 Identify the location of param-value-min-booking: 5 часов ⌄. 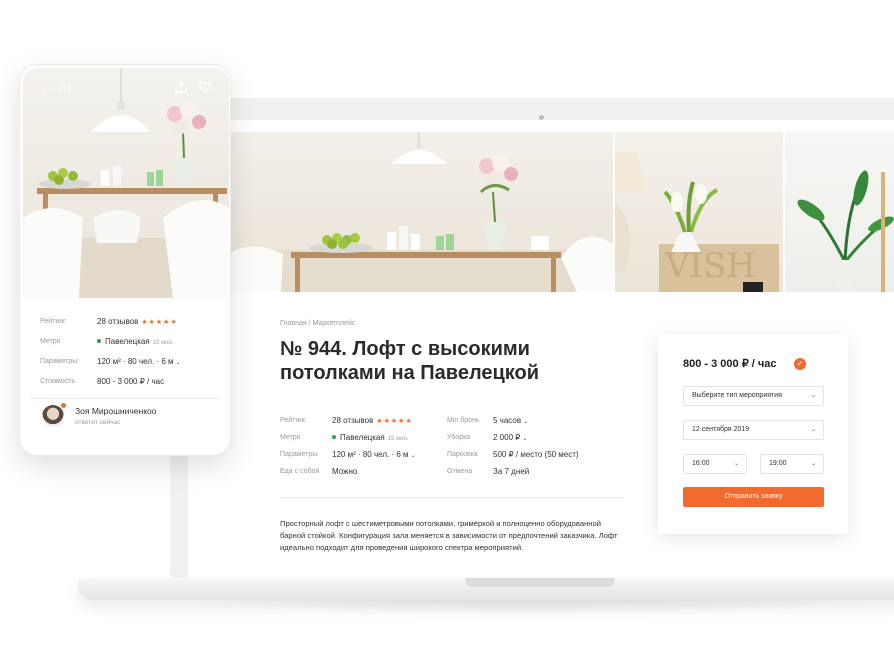
(510, 420).